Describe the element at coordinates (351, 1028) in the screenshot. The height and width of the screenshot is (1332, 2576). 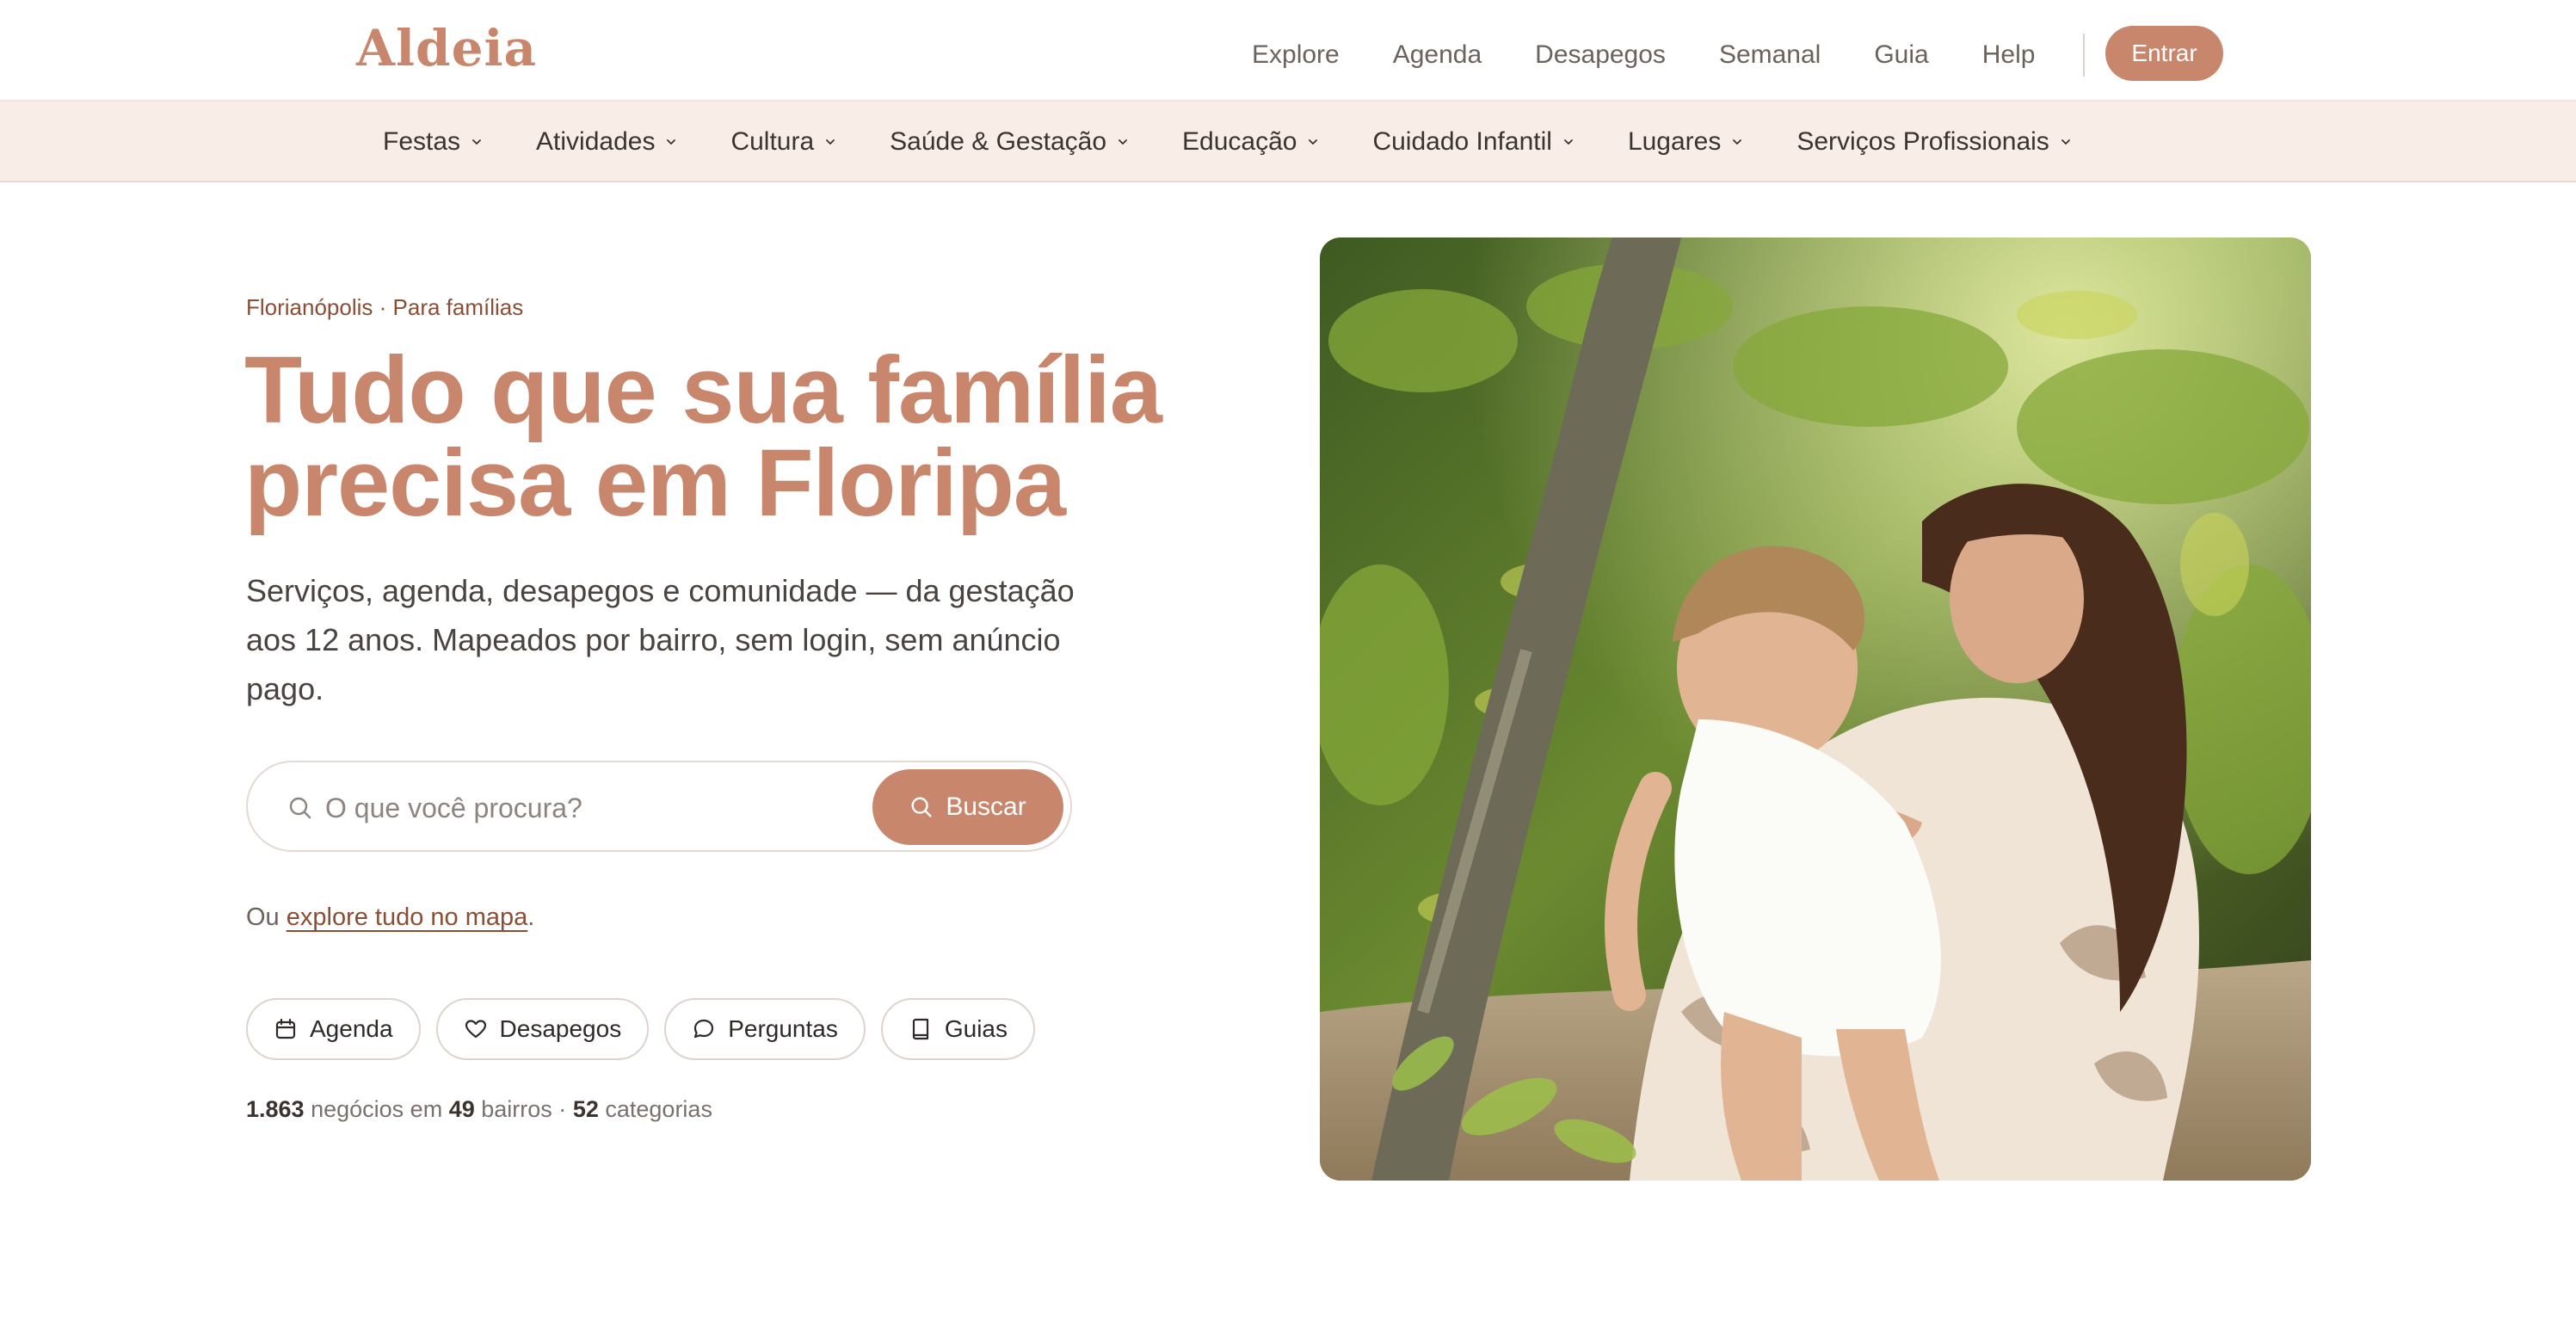
I see `chip-label: Agenda` at that location.